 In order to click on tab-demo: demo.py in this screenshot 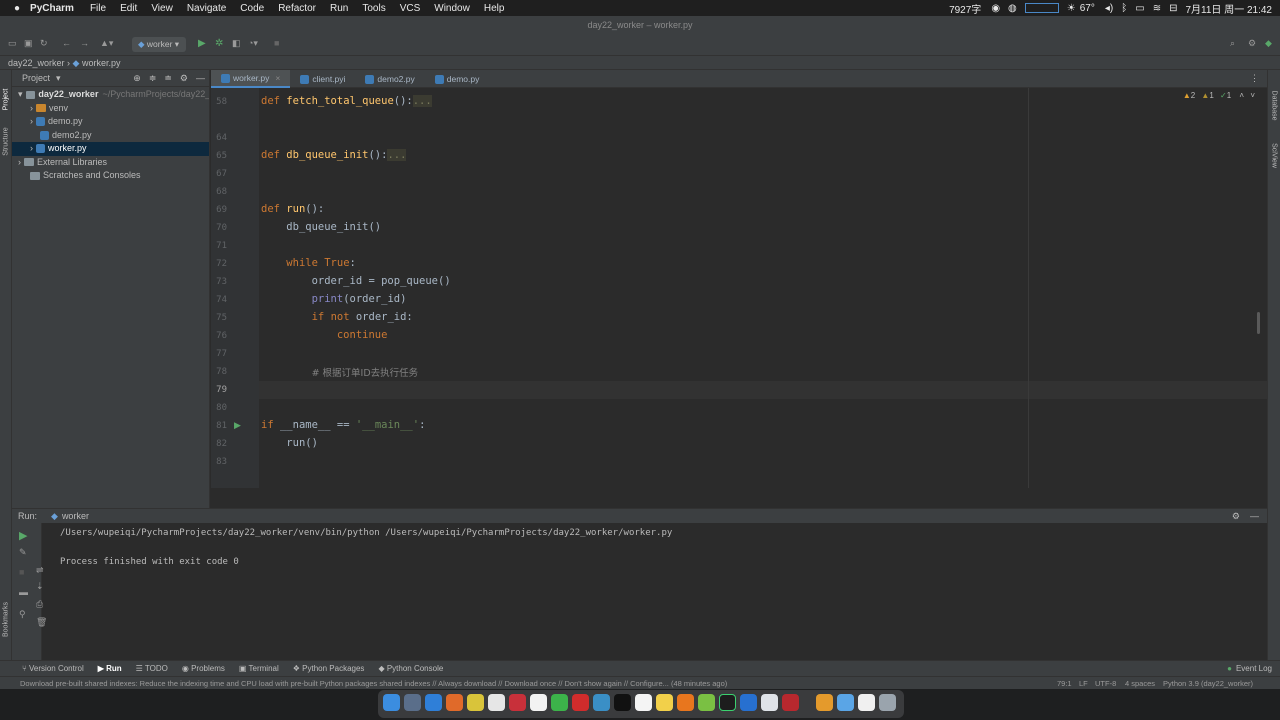, I will do `click(457, 79)`.